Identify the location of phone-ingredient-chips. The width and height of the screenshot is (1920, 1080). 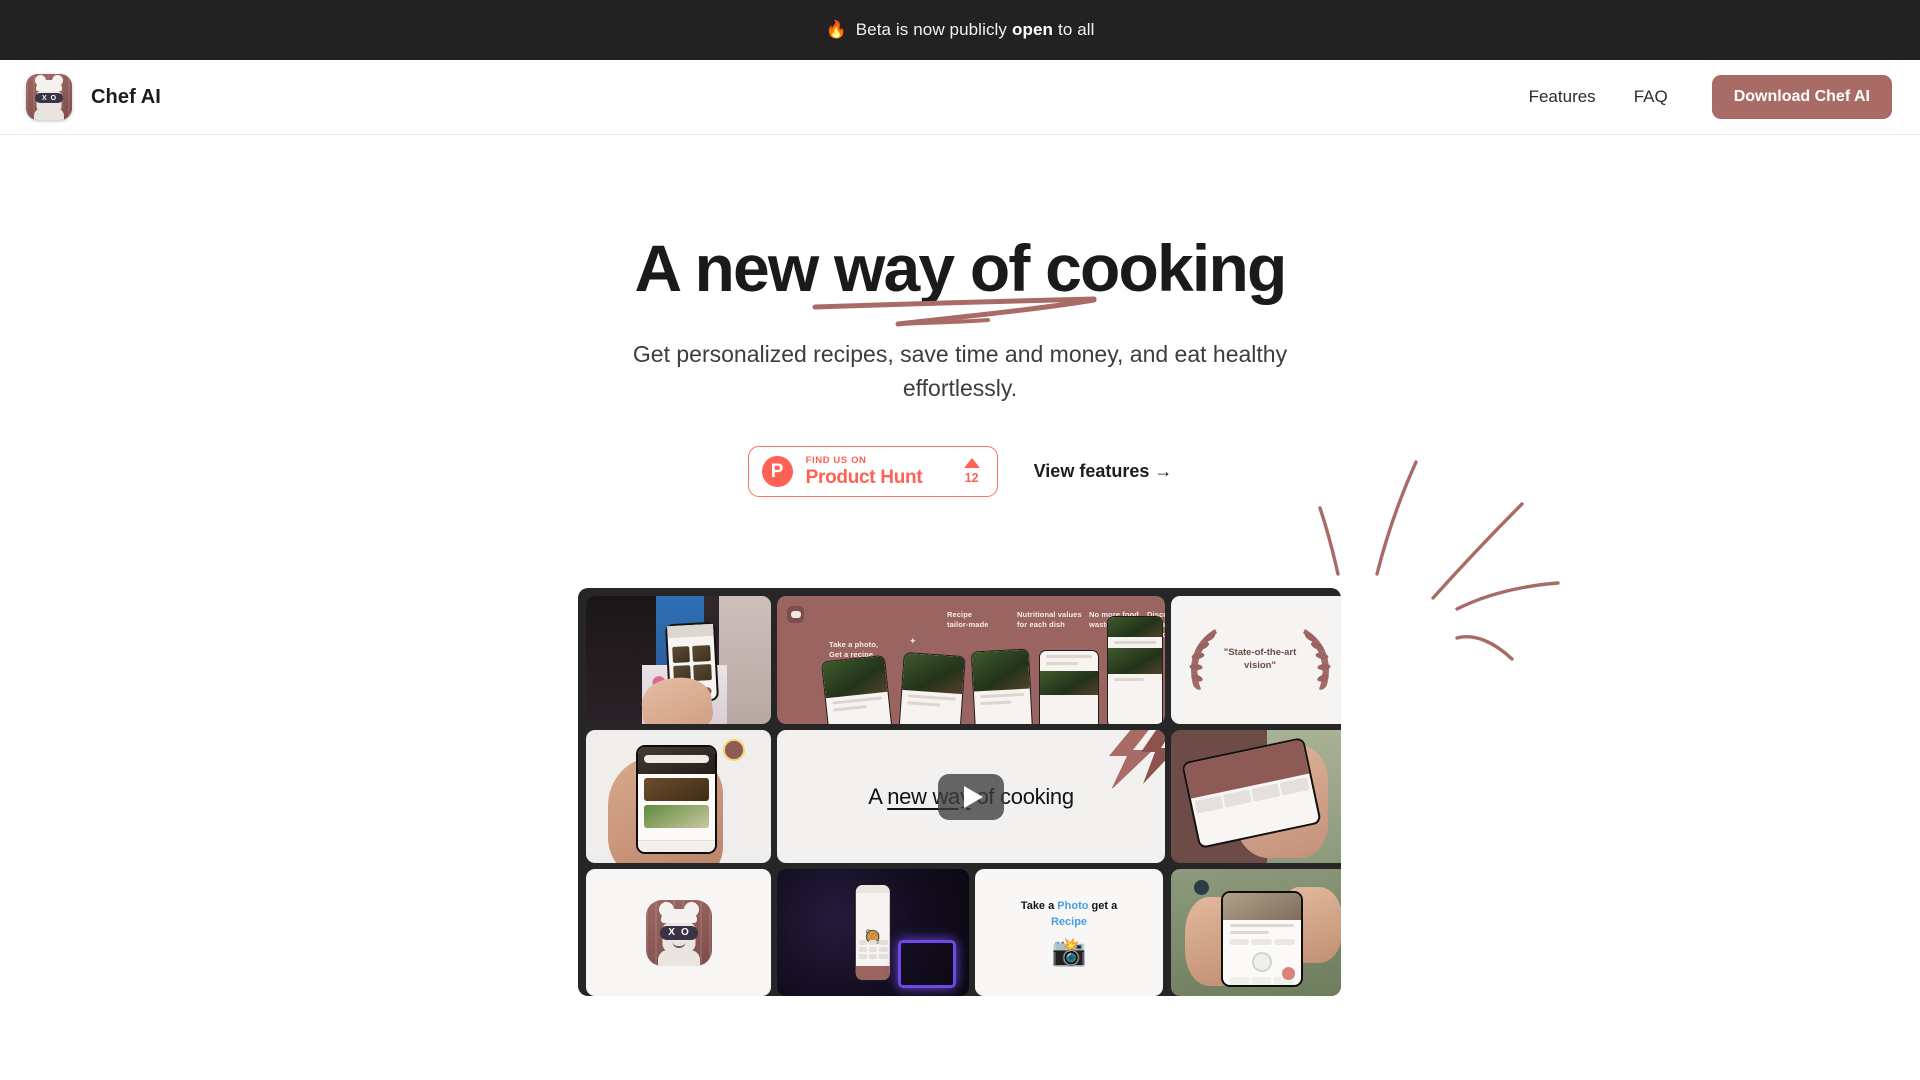
(873, 950).